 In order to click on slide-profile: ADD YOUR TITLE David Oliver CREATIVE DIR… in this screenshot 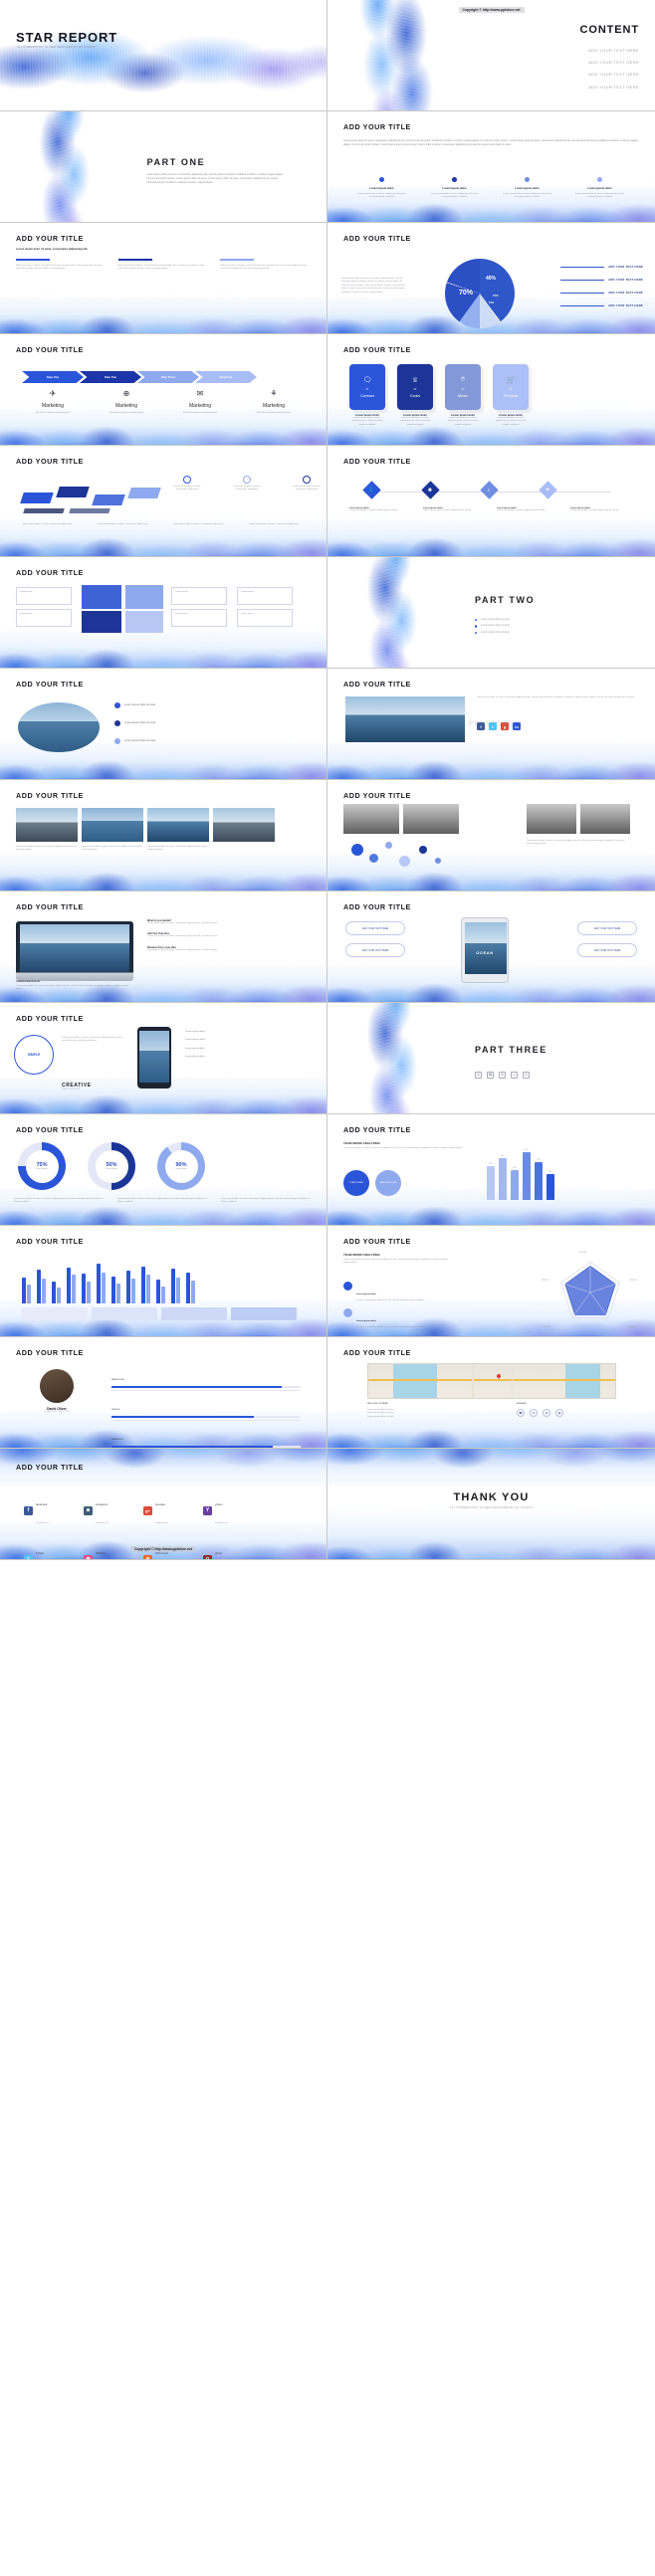, I will do `click(164, 1393)`.